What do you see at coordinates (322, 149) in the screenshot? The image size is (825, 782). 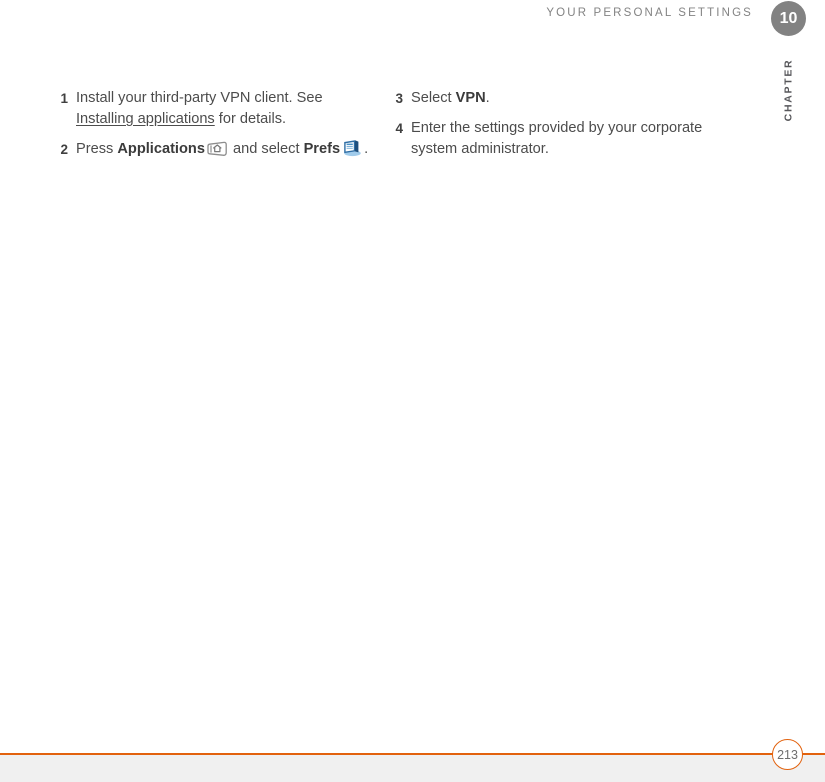 I see `emphasis-prefs: Prefs` at bounding box center [322, 149].